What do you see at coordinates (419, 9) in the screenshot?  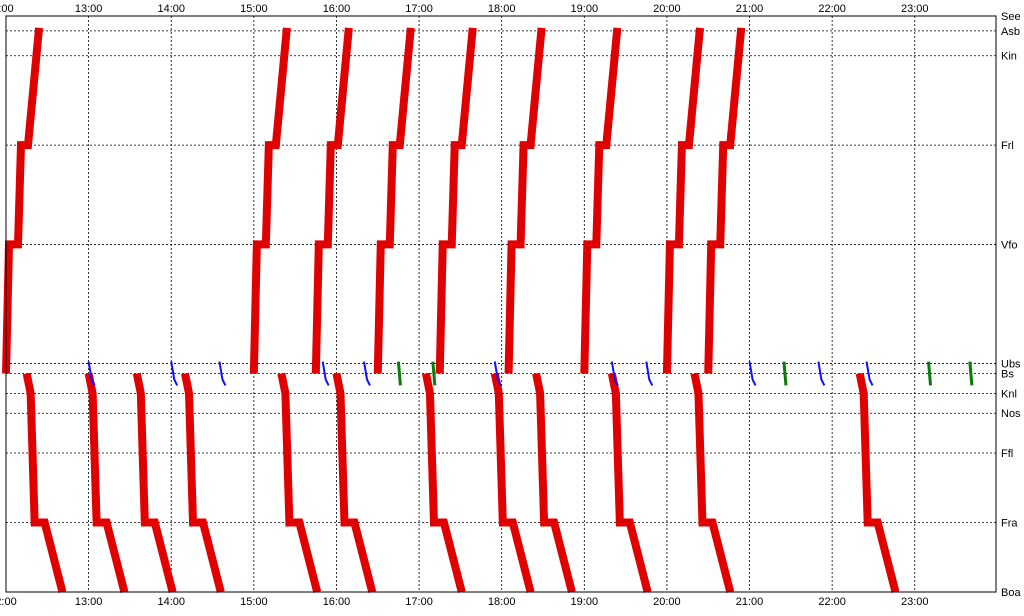 I see `top-tick-label: 17:00` at bounding box center [419, 9].